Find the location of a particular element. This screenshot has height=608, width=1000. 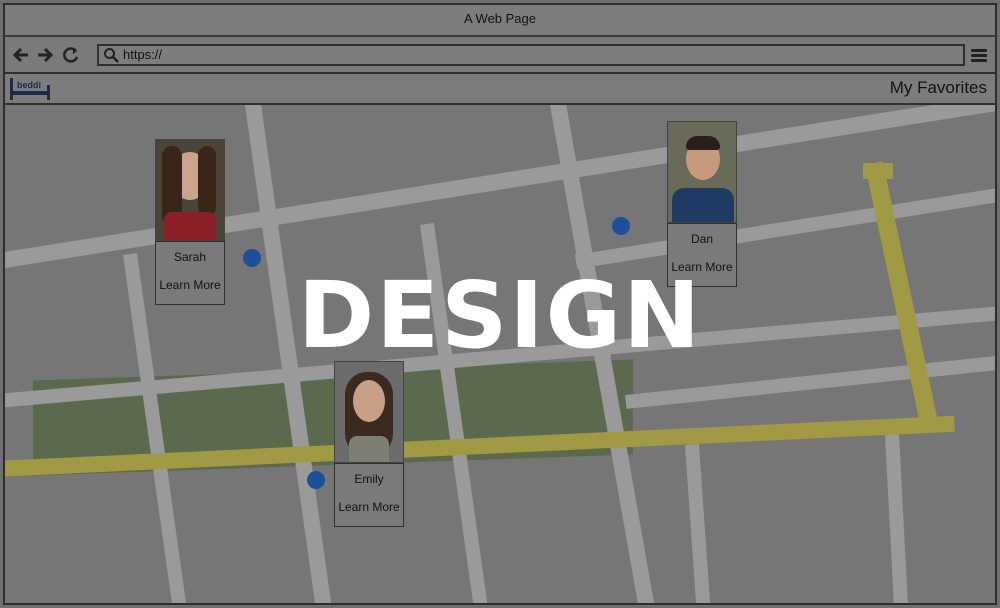

logo-text: beddi is located at coordinates (29, 85).